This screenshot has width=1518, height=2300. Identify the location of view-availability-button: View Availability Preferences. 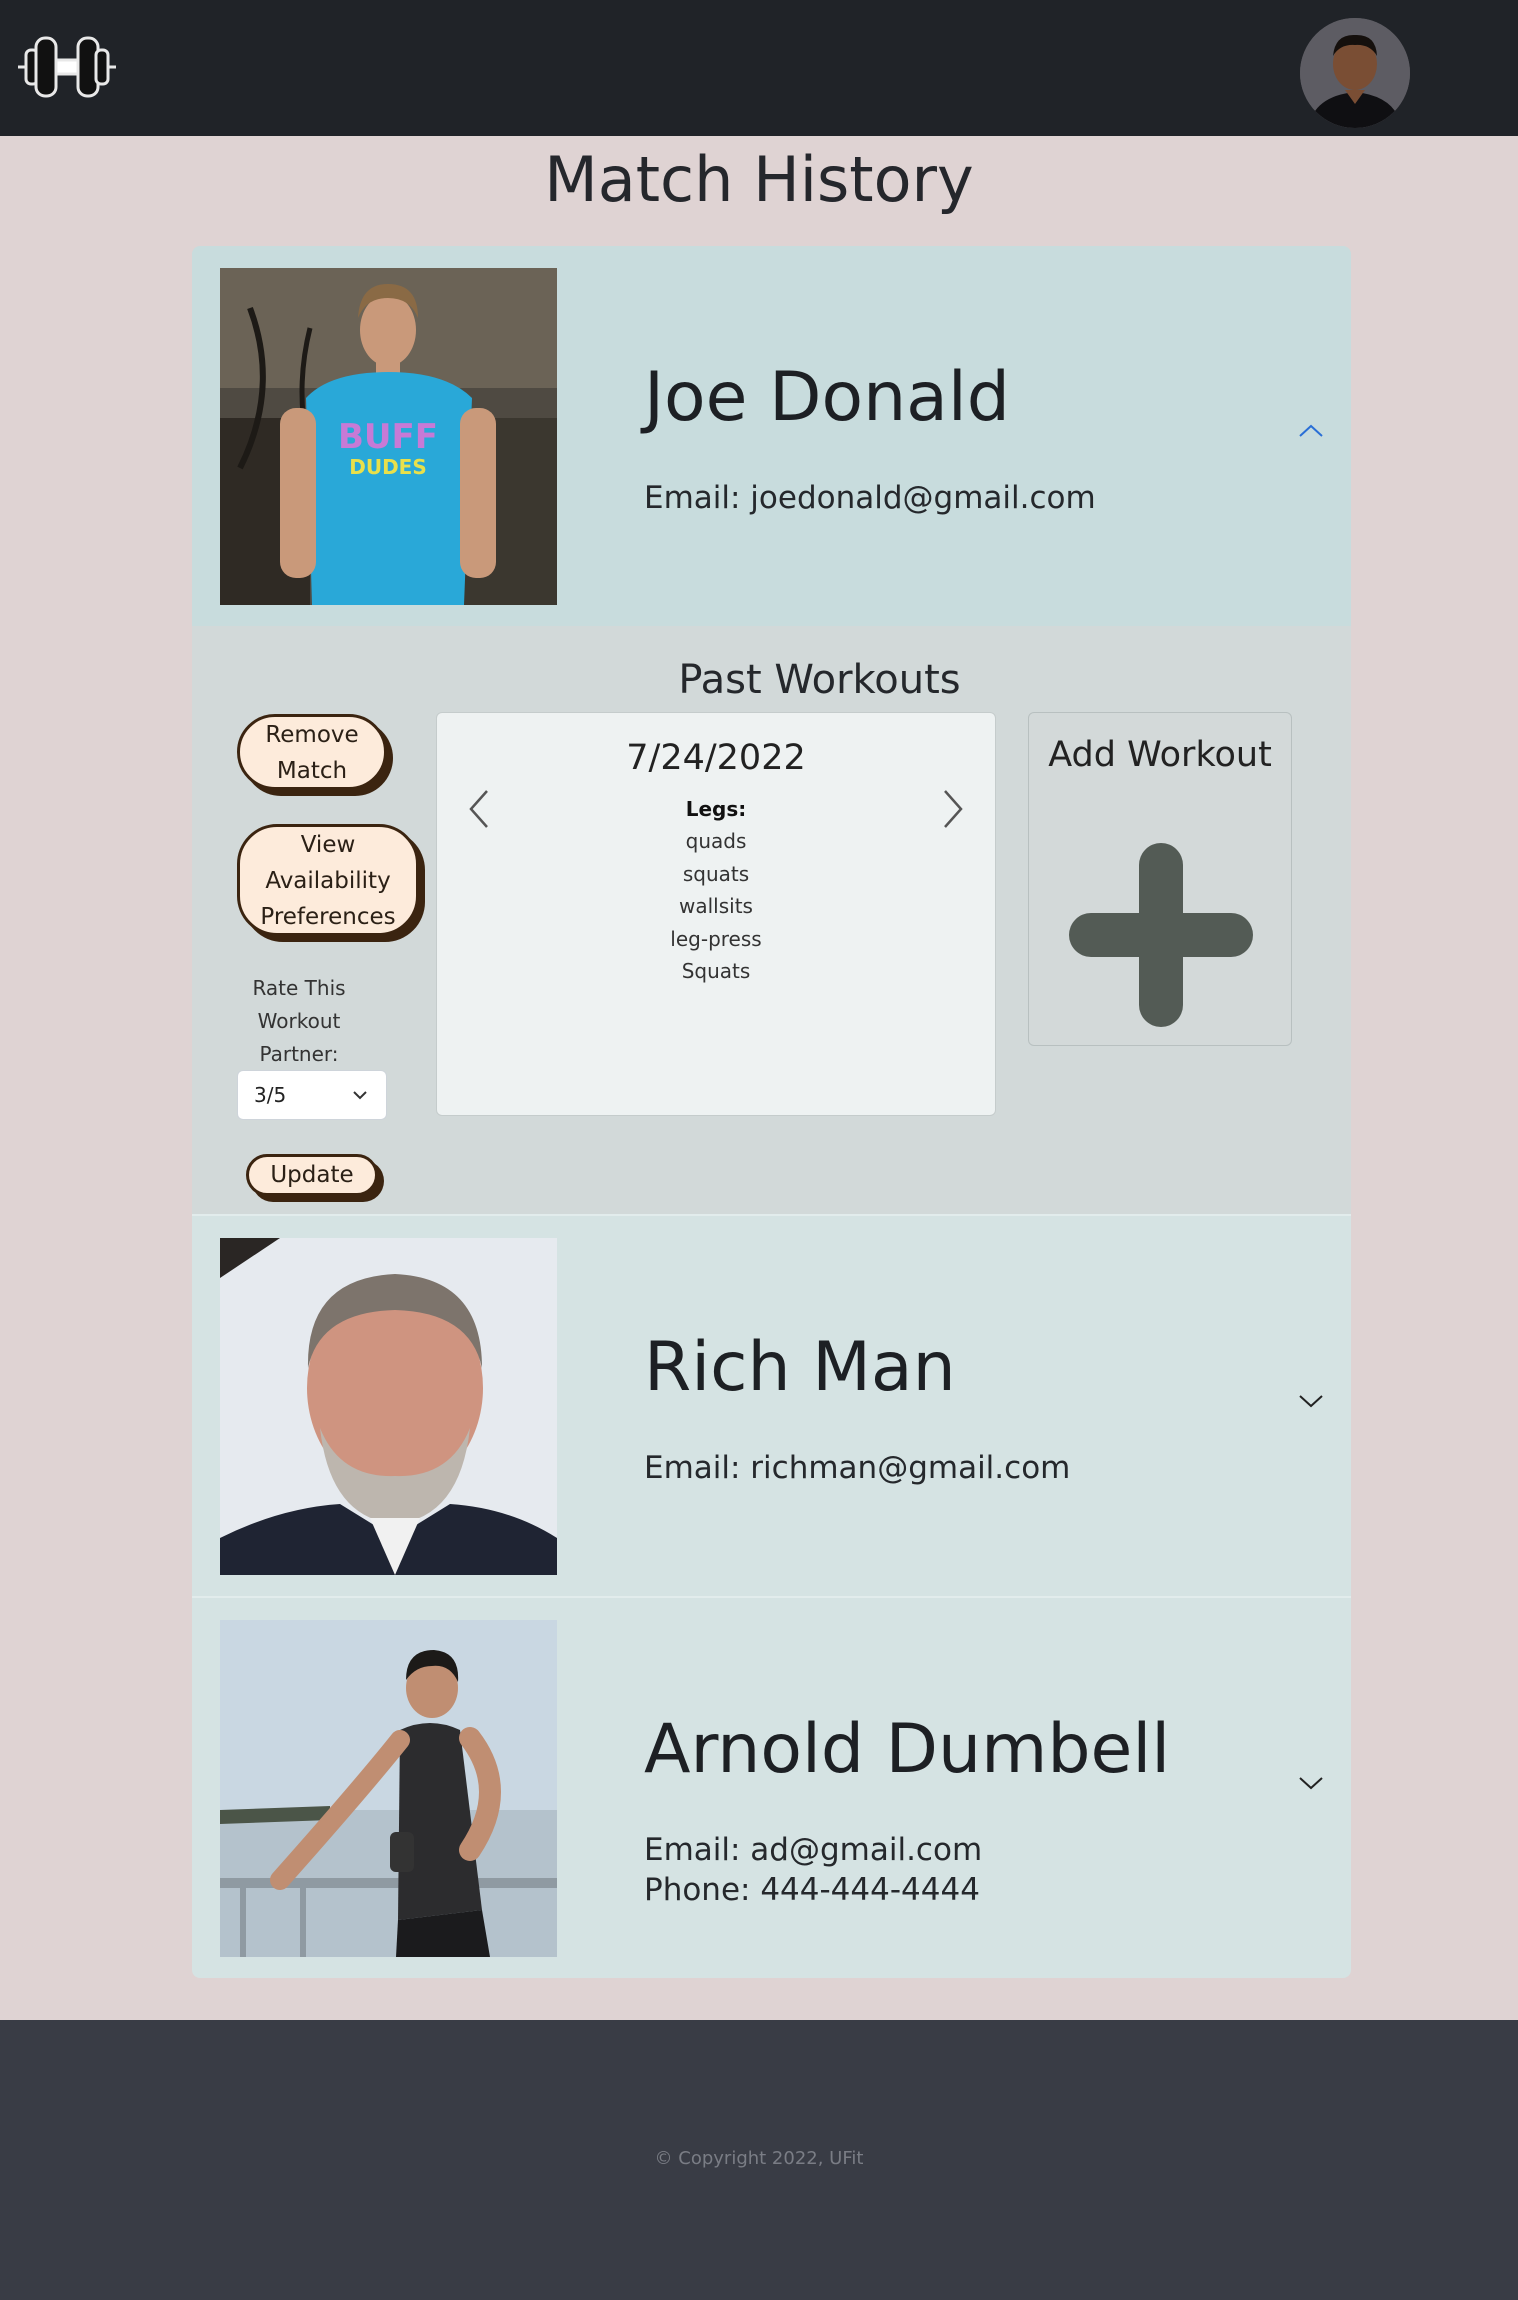
(328, 880).